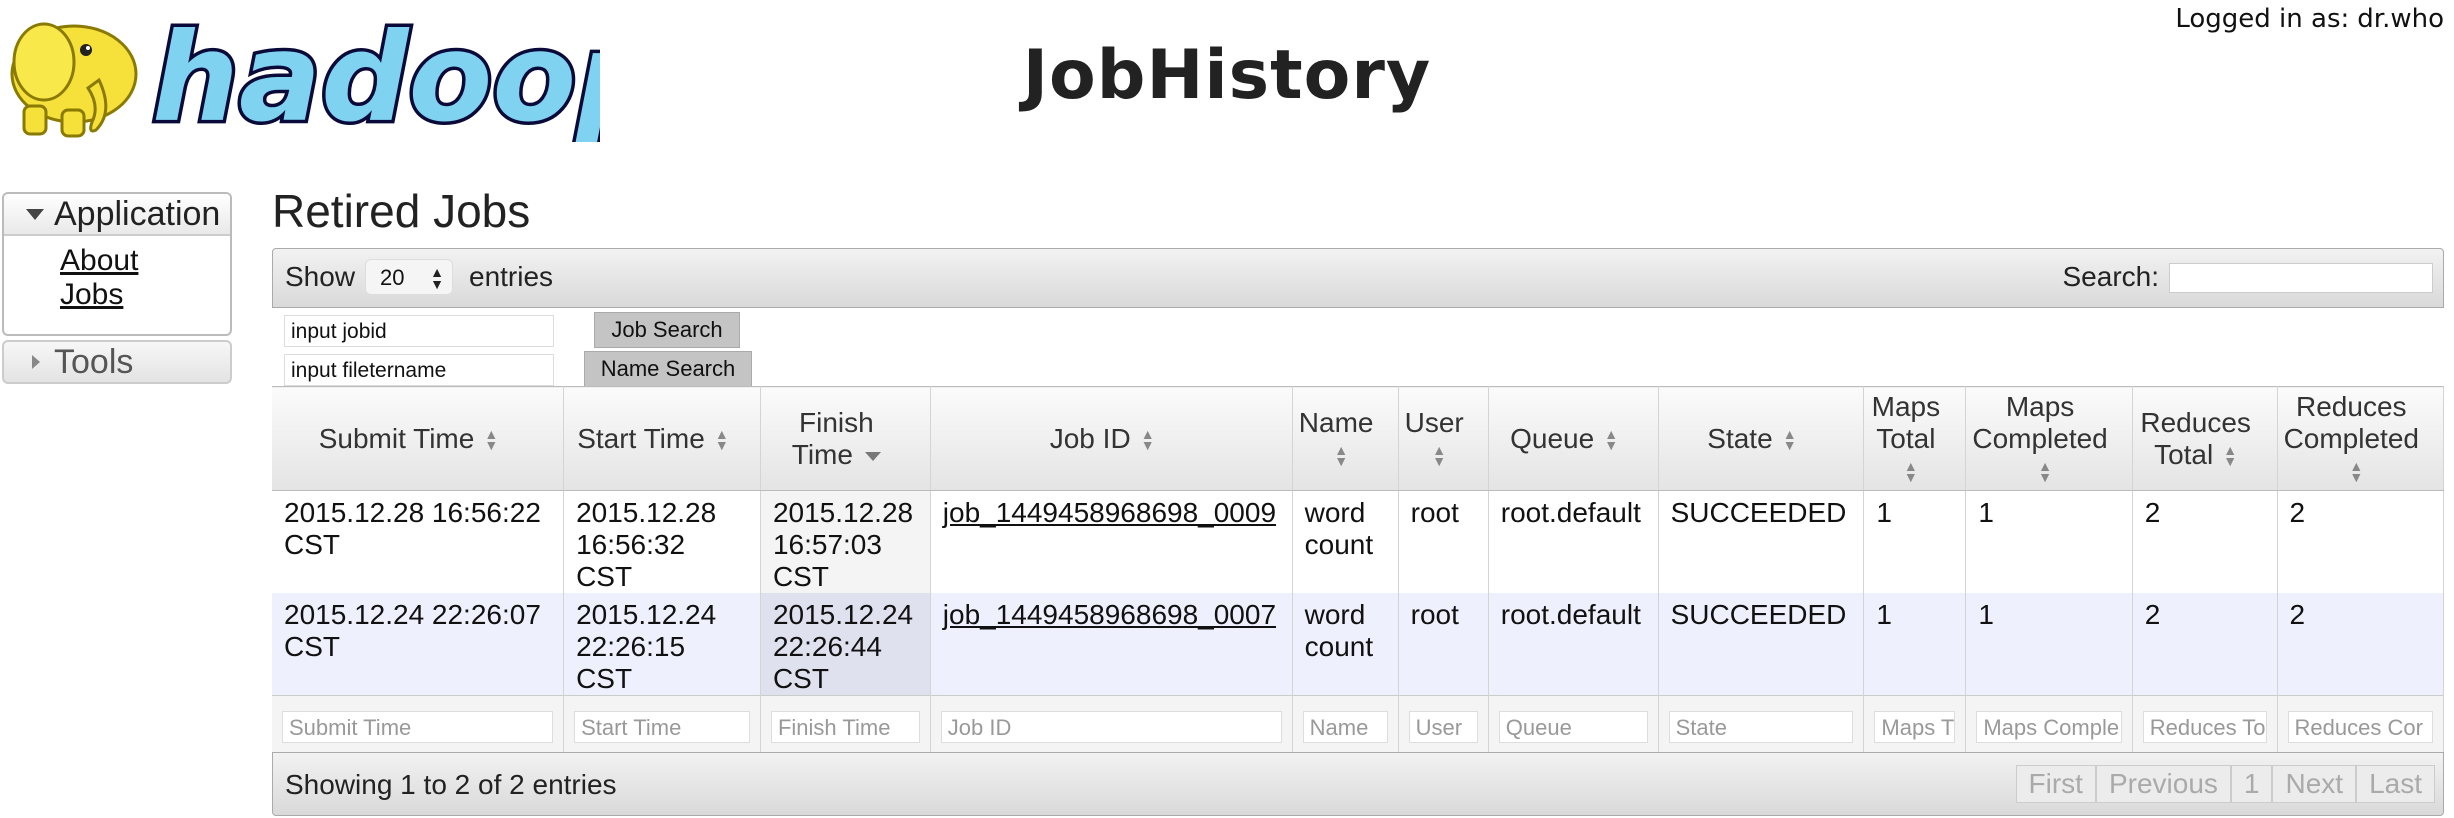 The image size is (2454, 818). Describe the element at coordinates (418, 726) in the screenshot. I see `filter-submit-time: Submit Time` at that location.